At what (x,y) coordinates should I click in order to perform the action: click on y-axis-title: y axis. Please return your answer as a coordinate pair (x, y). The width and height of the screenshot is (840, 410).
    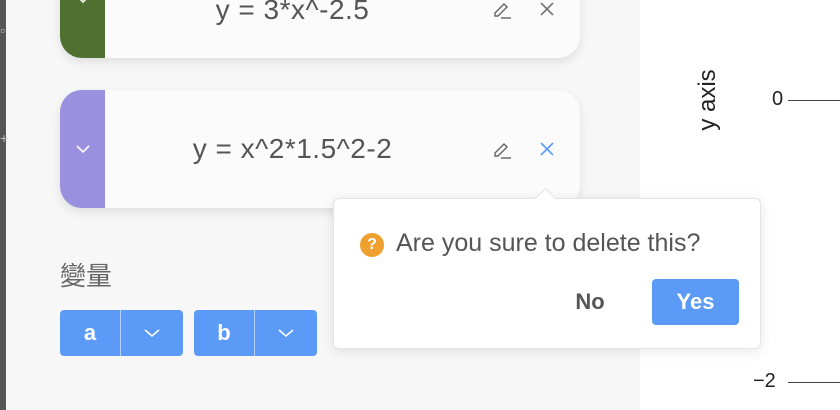
    Looking at the image, I should click on (708, 100).